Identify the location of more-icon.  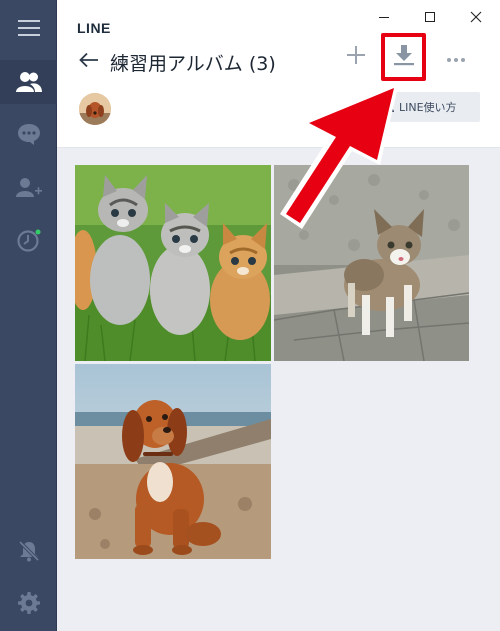
(456, 57).